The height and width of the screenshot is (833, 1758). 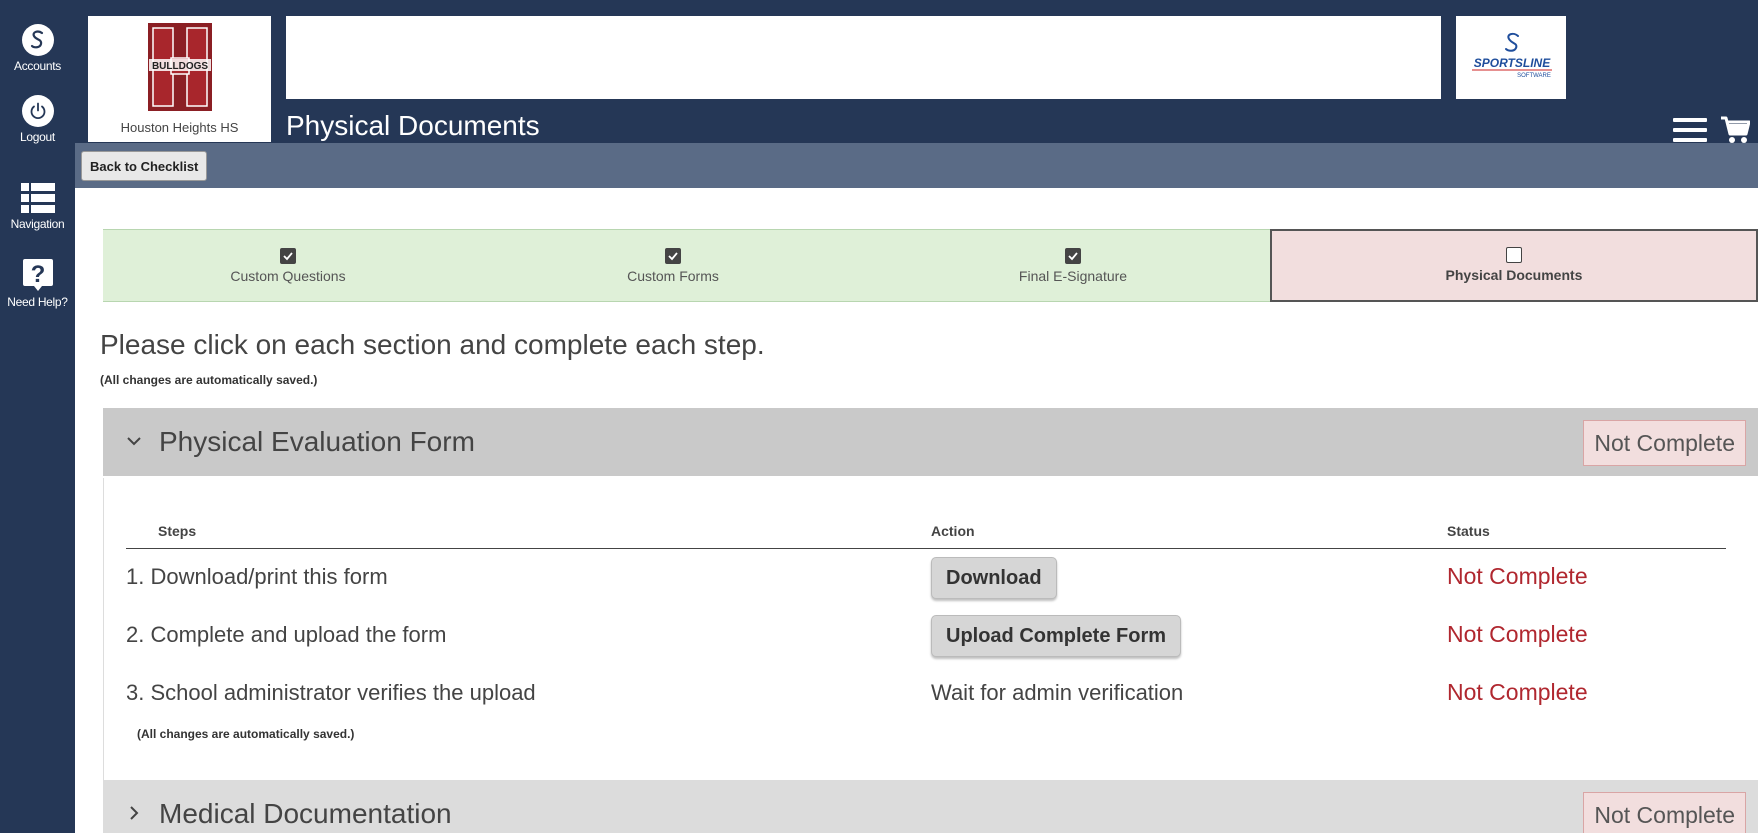 What do you see at coordinates (144, 166) in the screenshot?
I see `back-to-checklist-button: Back to Checklist` at bounding box center [144, 166].